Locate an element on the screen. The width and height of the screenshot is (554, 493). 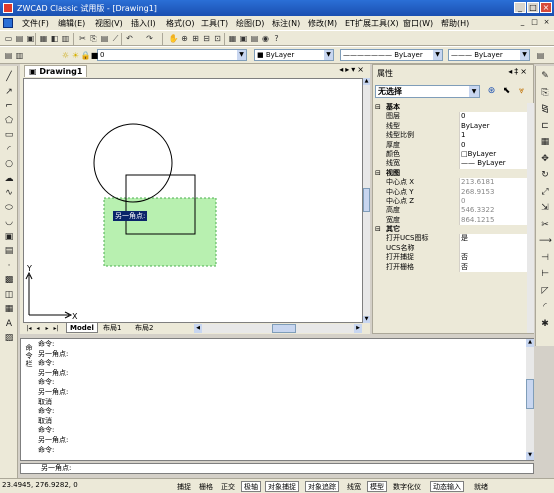
property-value is located at coordinates (493, 248).